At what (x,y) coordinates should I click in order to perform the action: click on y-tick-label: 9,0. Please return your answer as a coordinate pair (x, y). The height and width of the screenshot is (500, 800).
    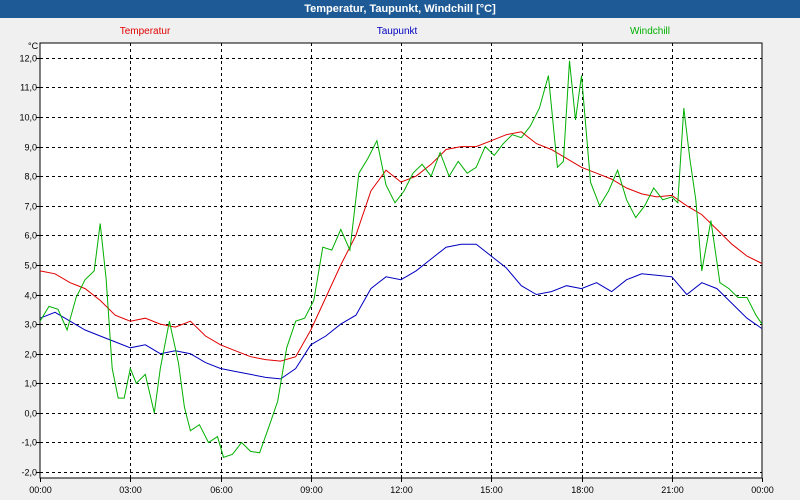
    Looking at the image, I should click on (30, 148).